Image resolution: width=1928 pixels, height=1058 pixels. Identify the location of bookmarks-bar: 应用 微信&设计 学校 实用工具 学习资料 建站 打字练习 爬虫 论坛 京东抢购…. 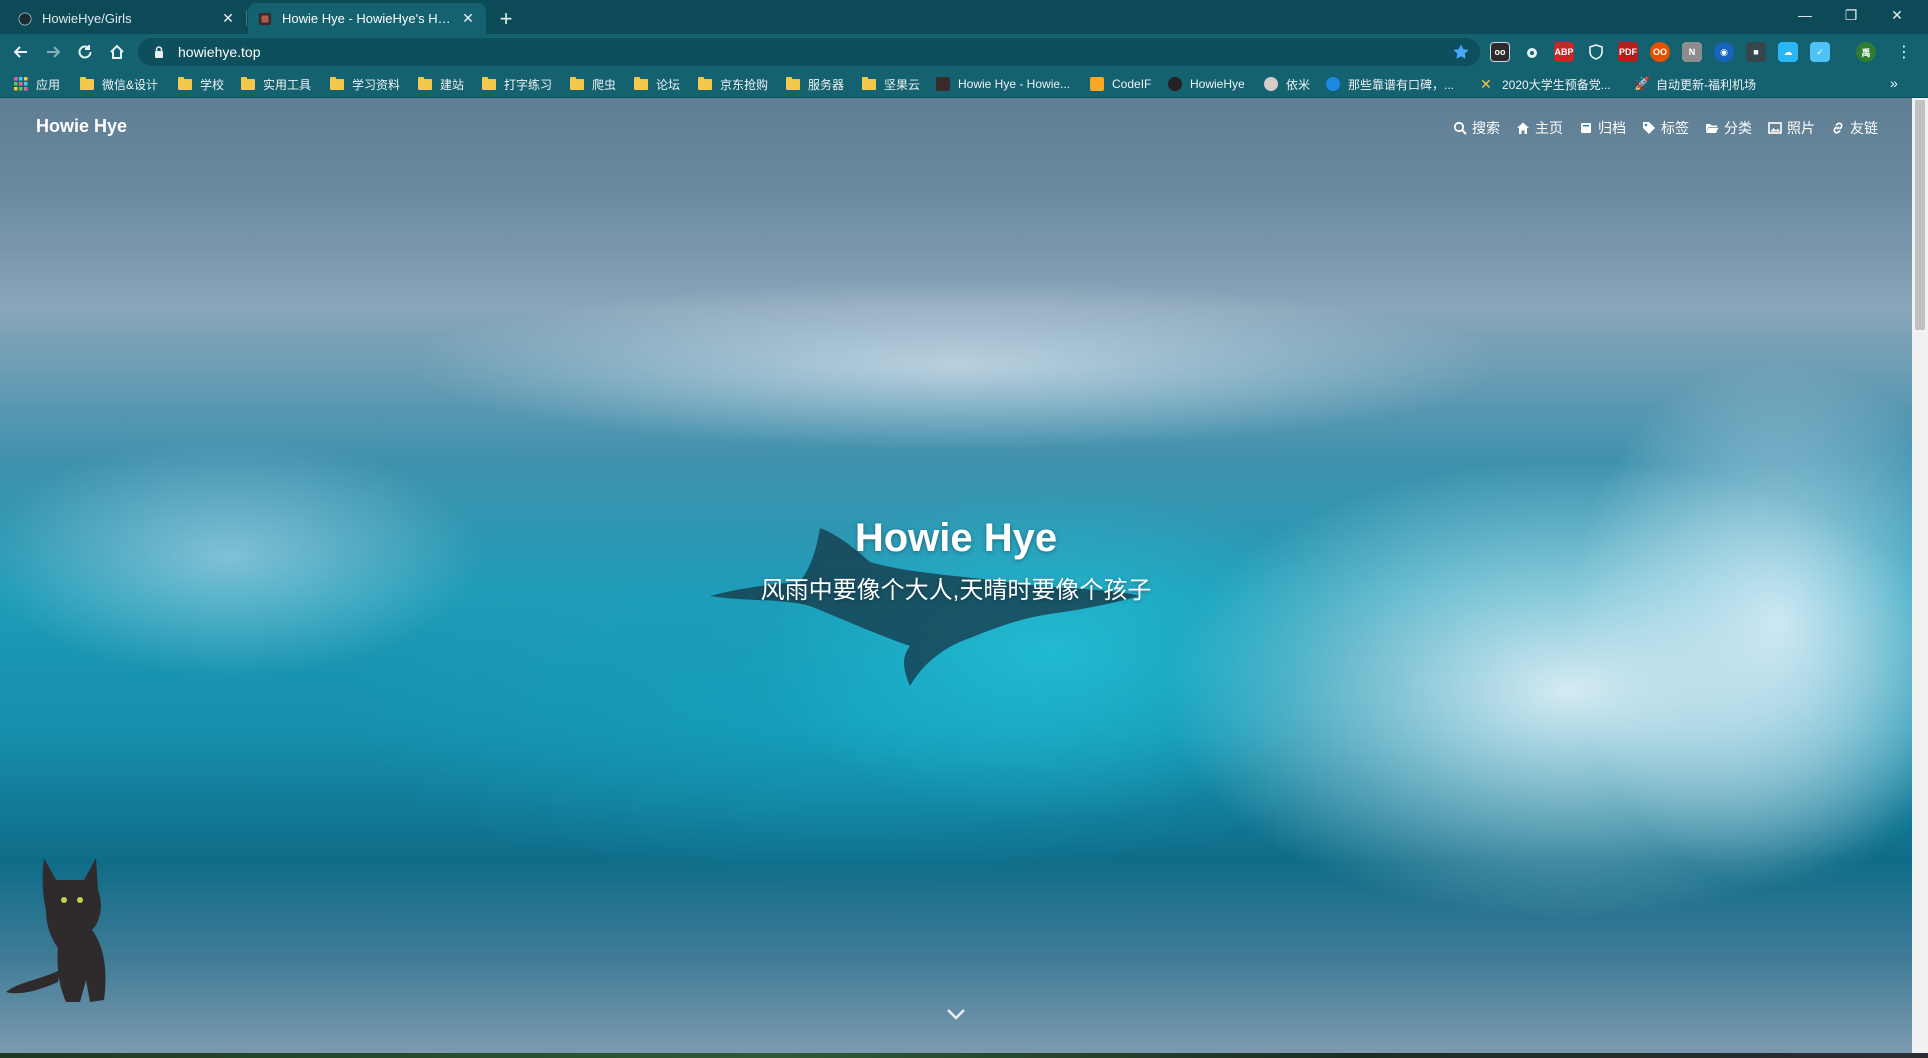
(964, 84).